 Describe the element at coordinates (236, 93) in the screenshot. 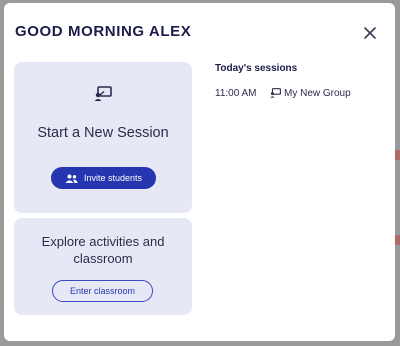

I see `session-time: 11:00 AM` at that location.